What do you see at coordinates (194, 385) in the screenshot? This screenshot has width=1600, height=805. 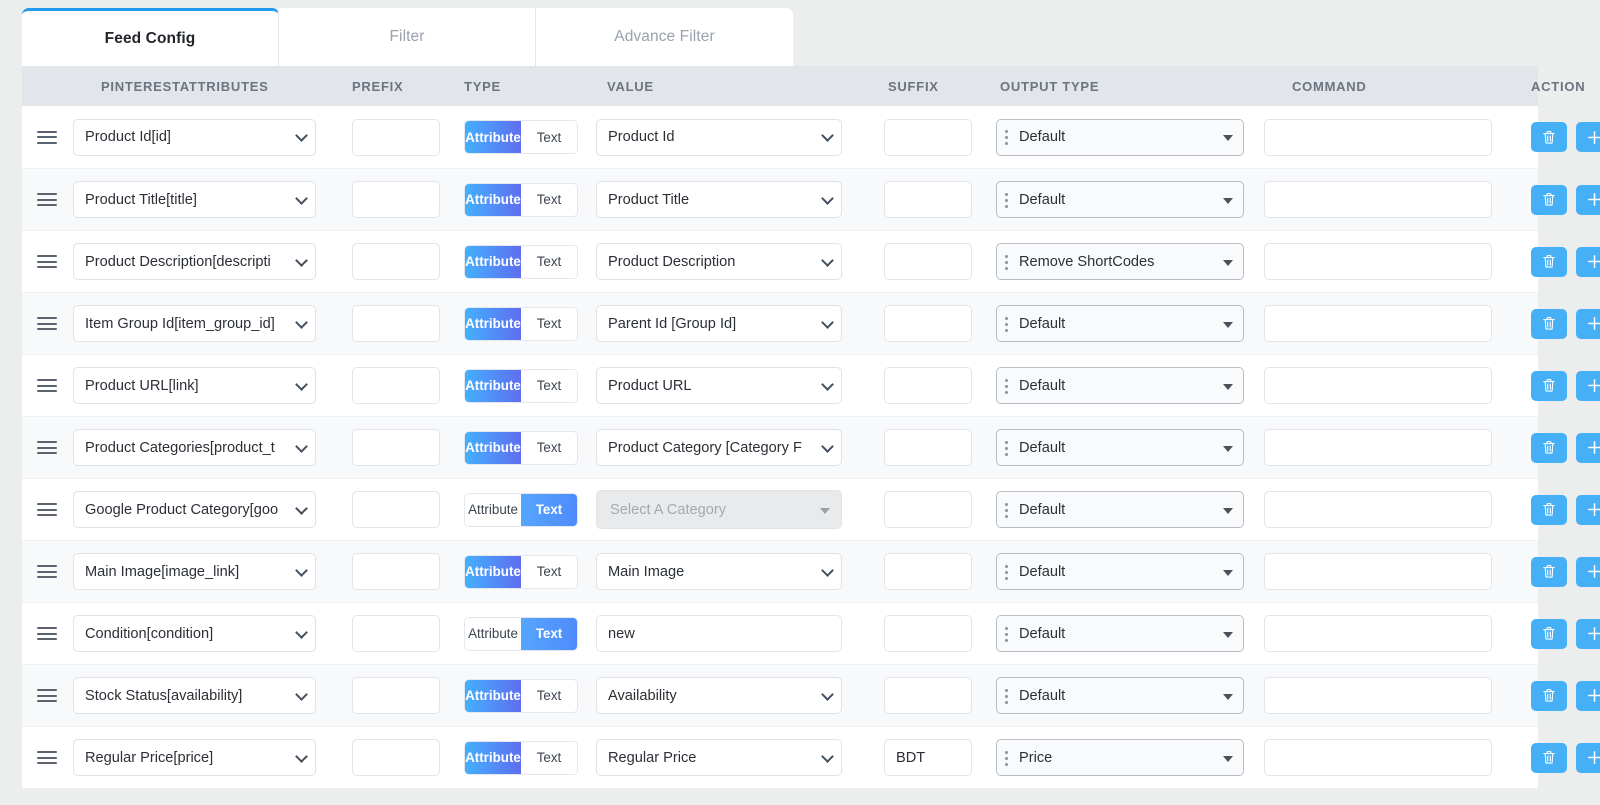 I see `attribute-select: Product URL[link]` at bounding box center [194, 385].